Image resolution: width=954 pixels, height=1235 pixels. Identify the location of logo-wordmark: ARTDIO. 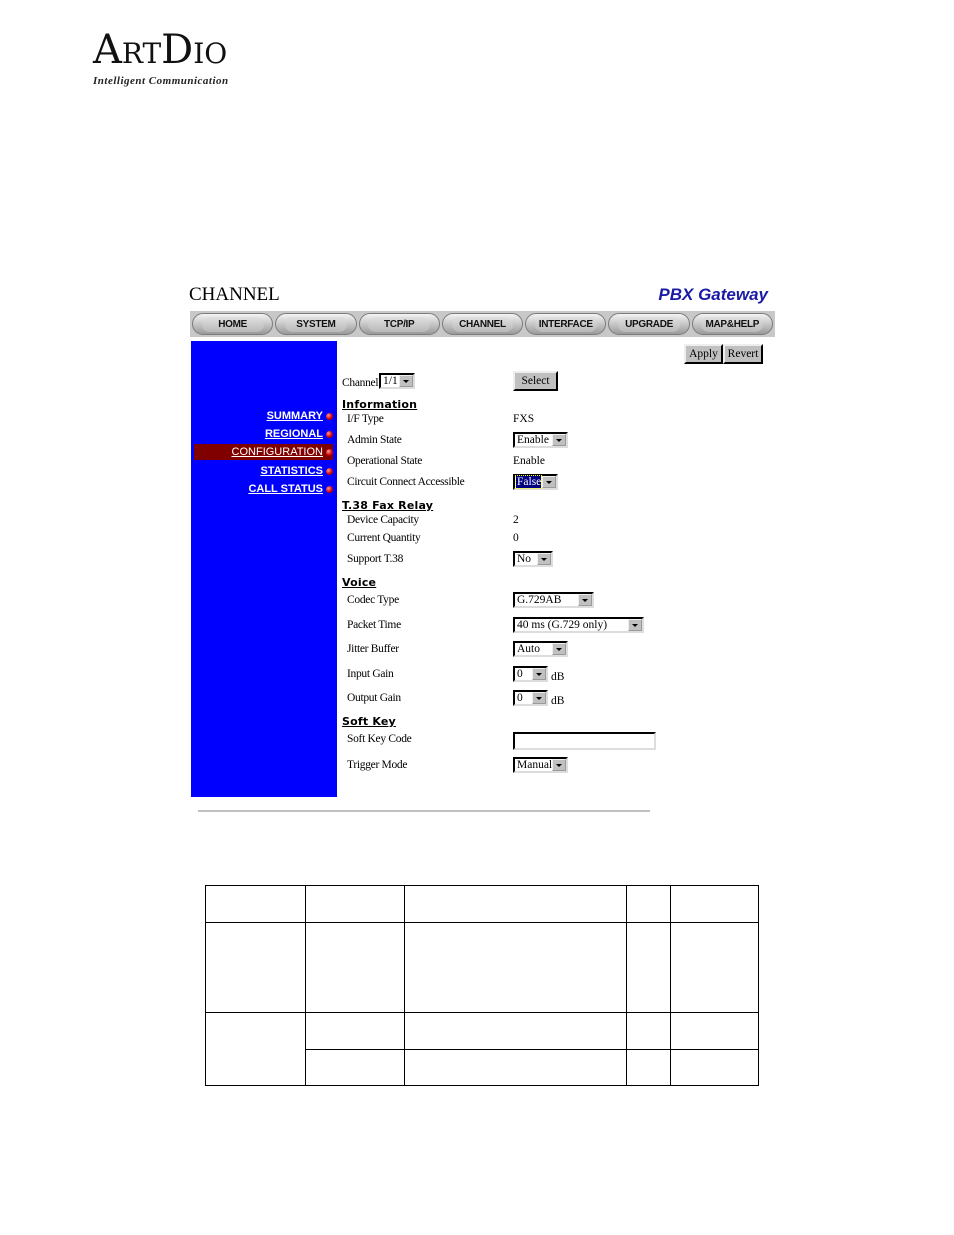
(160, 50).